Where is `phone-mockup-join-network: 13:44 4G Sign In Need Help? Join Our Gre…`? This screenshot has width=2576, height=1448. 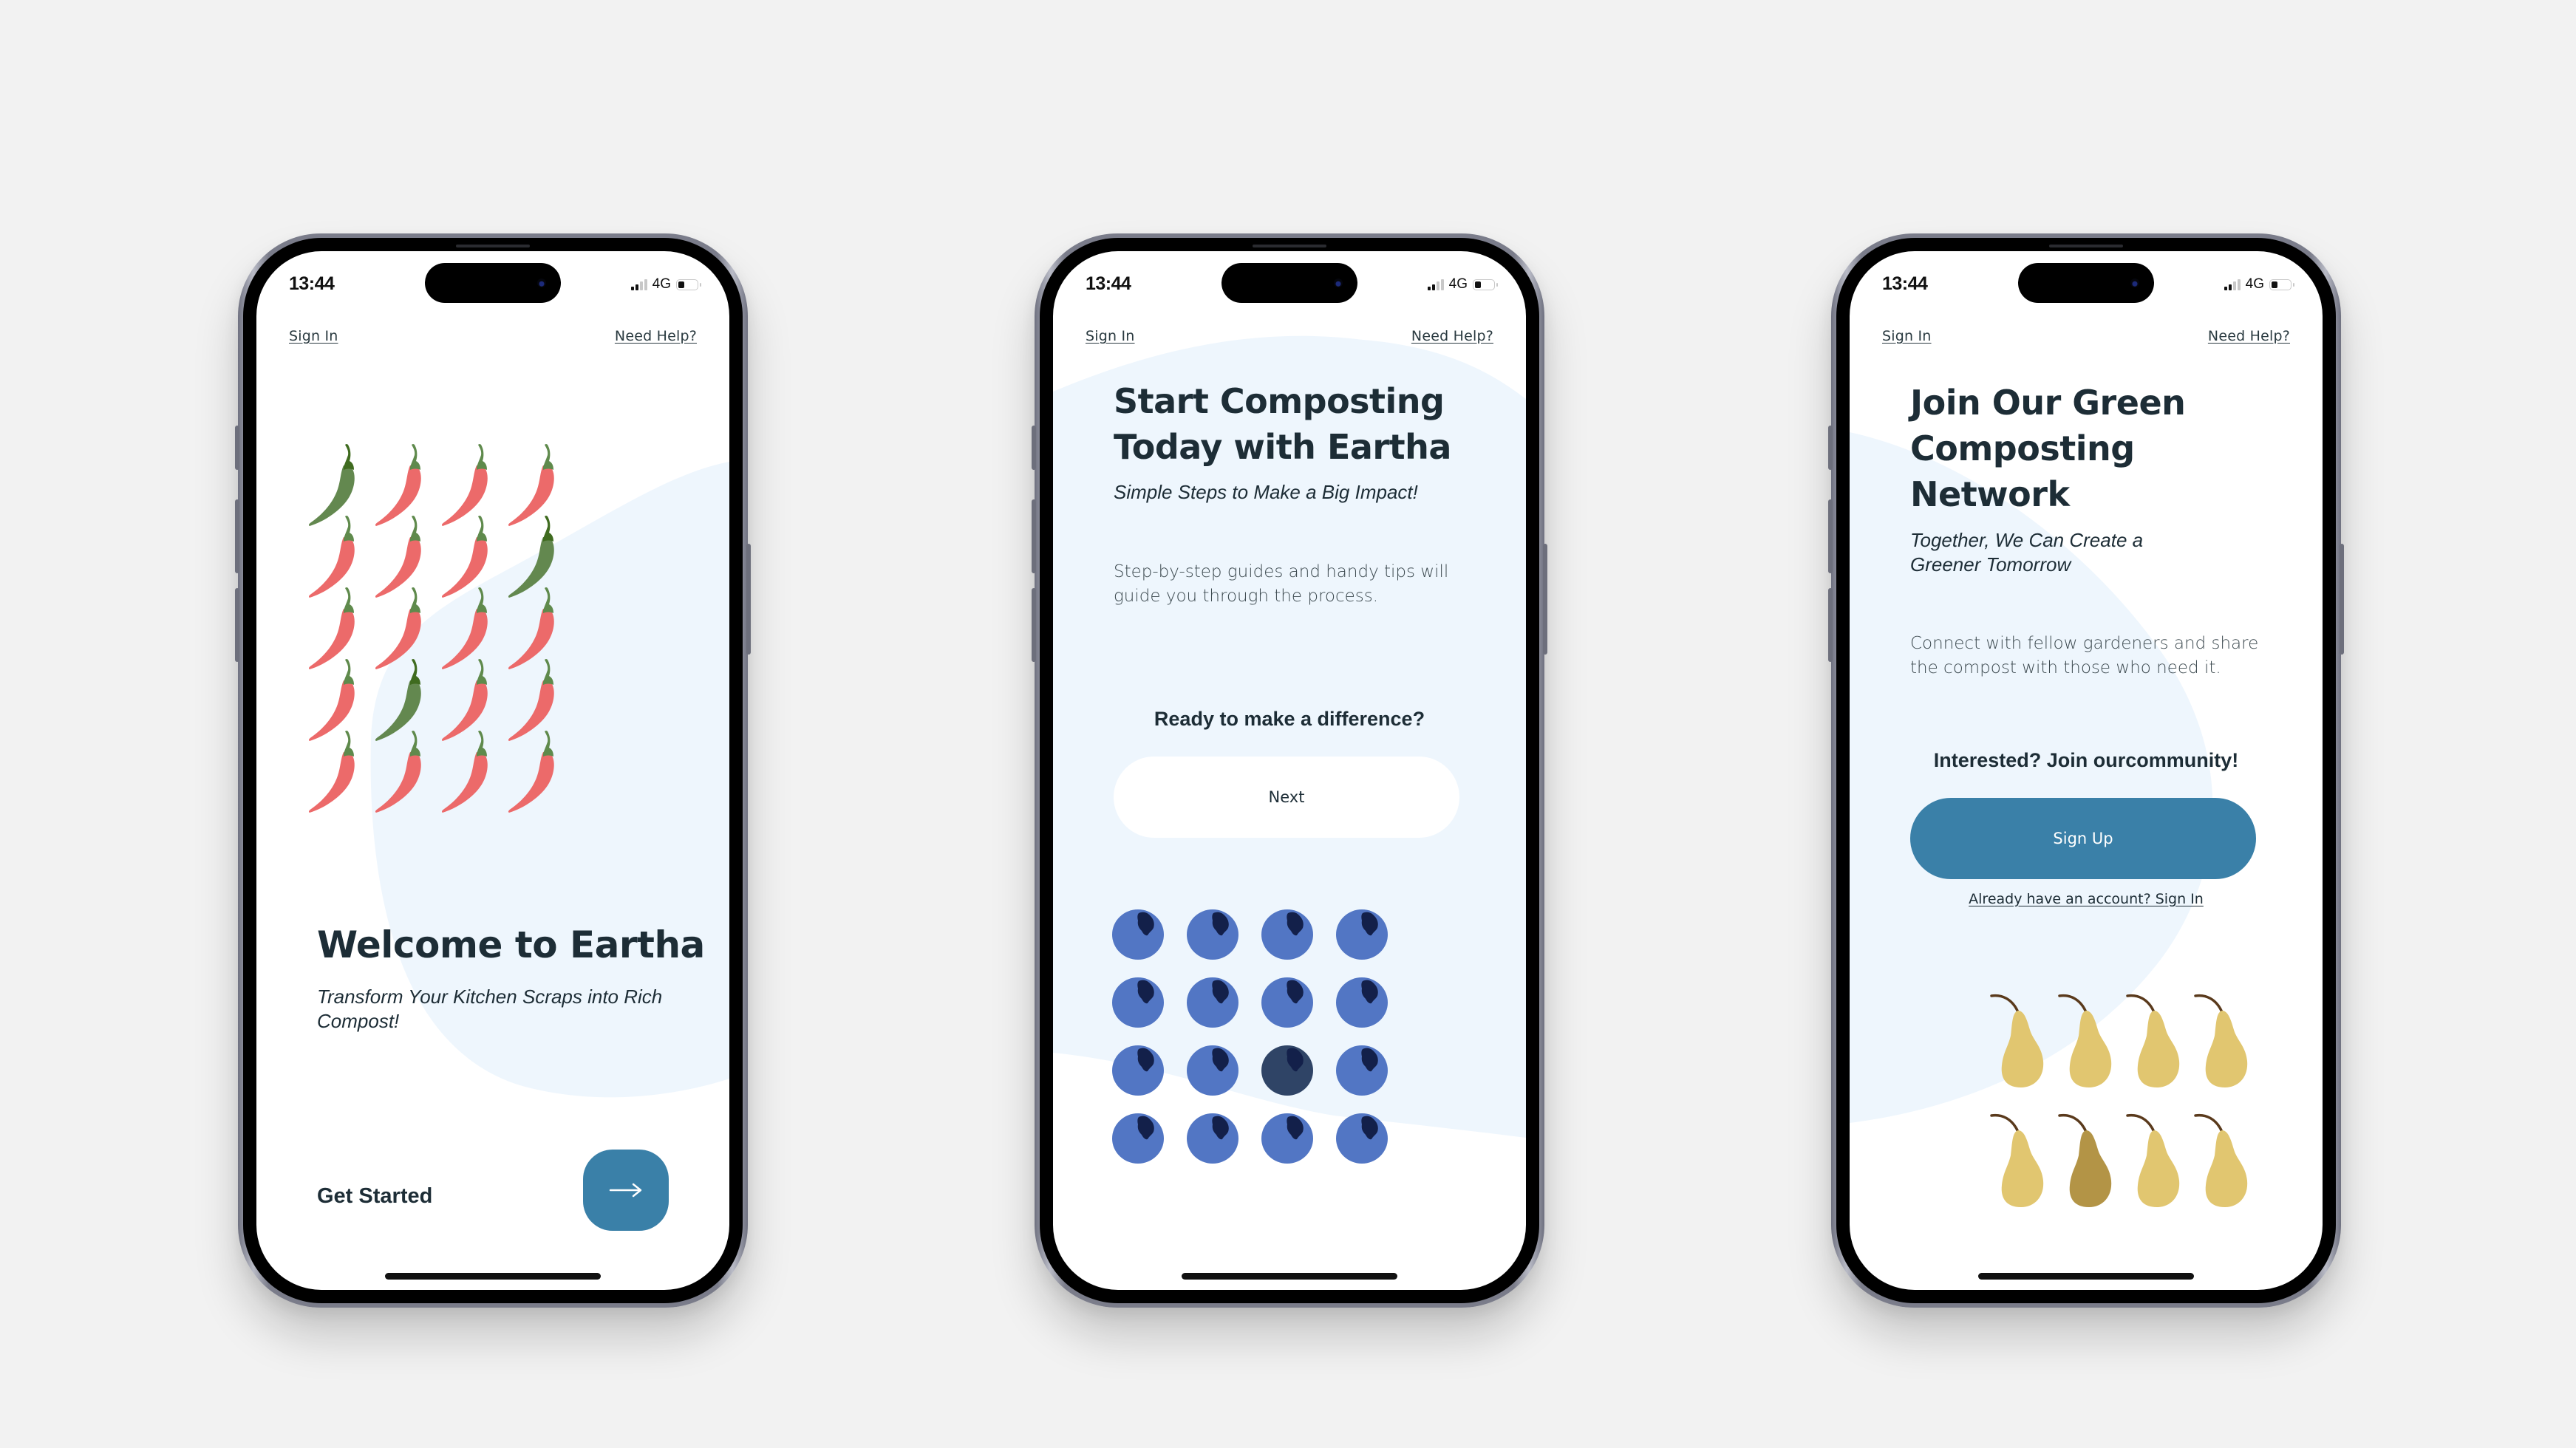
phone-mockup-join-network: 13:44 4G Sign In Need Help? Join Our Gre… is located at coordinates (2086, 770).